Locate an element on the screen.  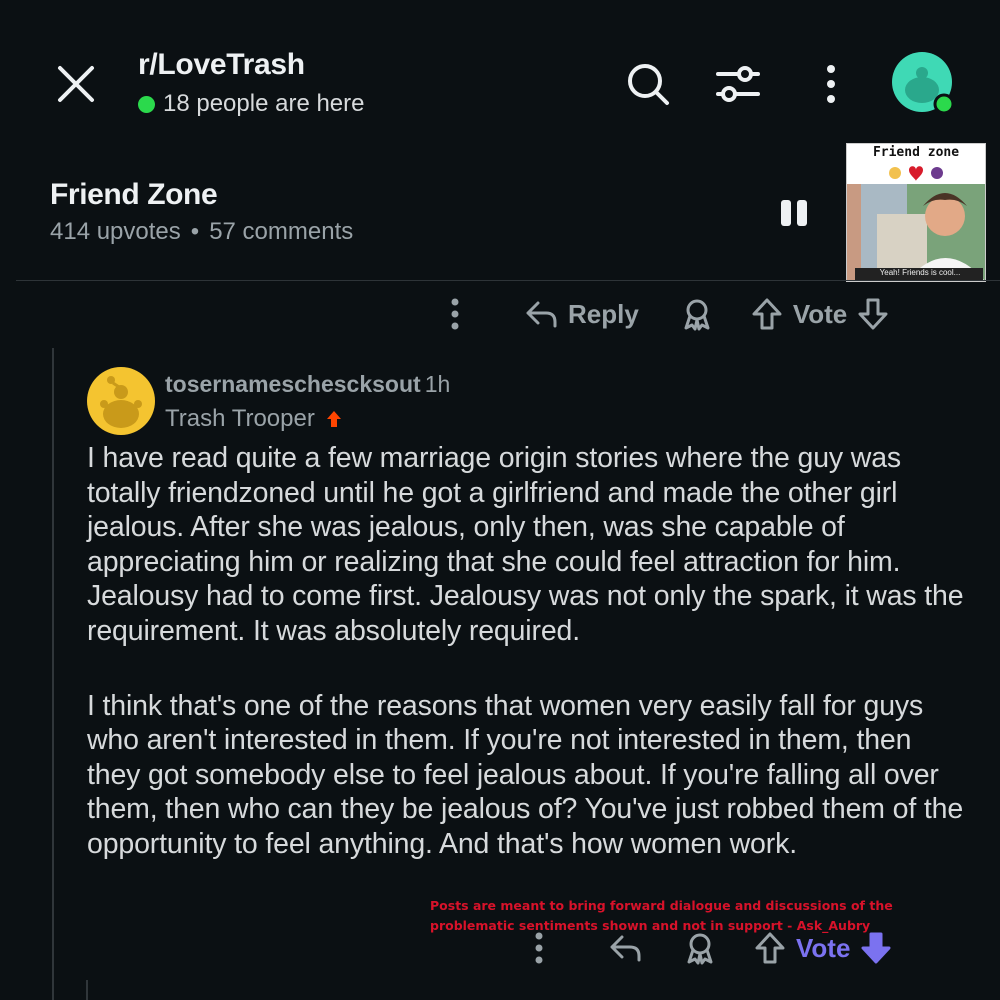
comment-vote-control: Vote is located at coordinates (823, 948).